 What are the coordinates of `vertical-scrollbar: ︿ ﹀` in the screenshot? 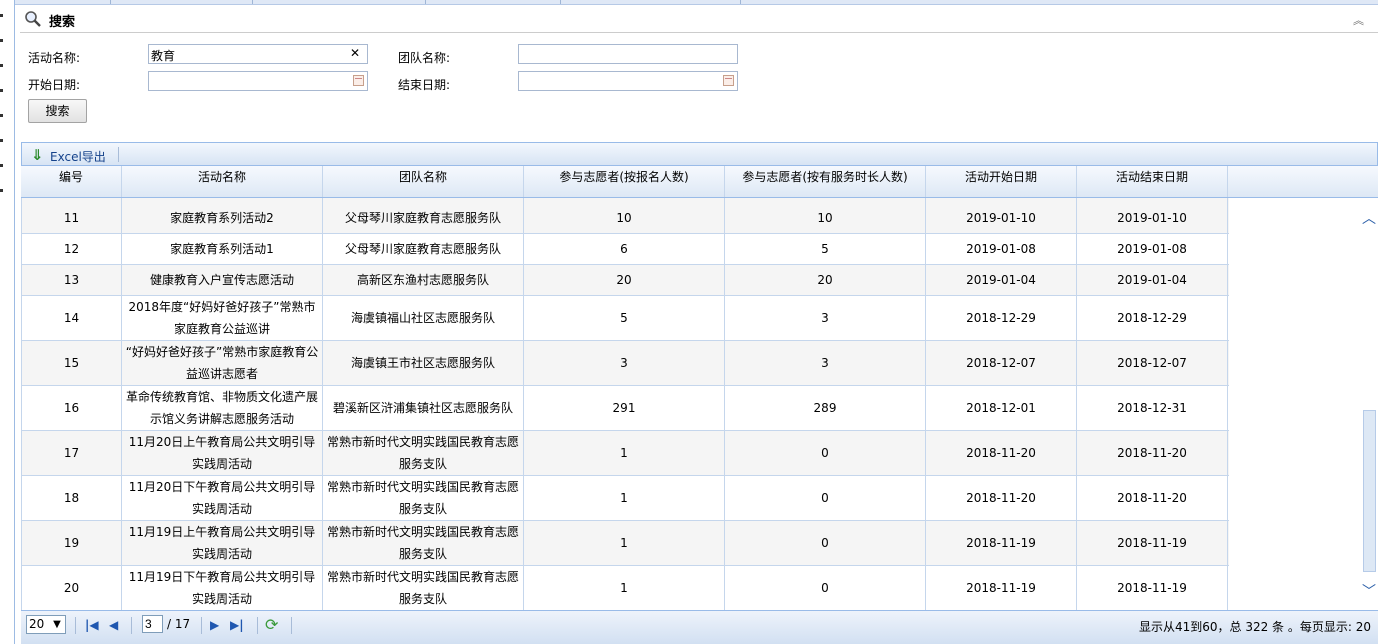 It's located at (1369, 404).